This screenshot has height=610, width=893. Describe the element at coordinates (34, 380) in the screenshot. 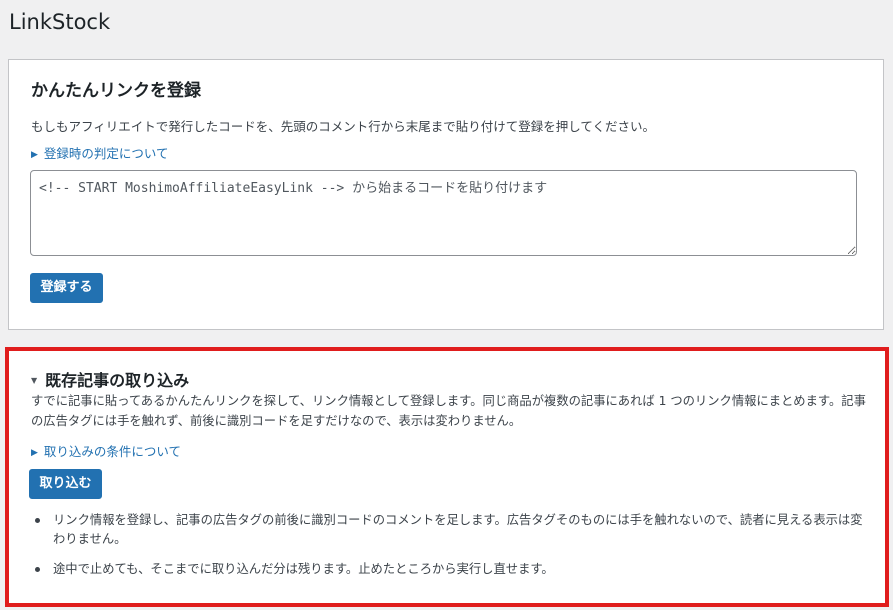

I see `triangle-down-icon: ▼` at that location.